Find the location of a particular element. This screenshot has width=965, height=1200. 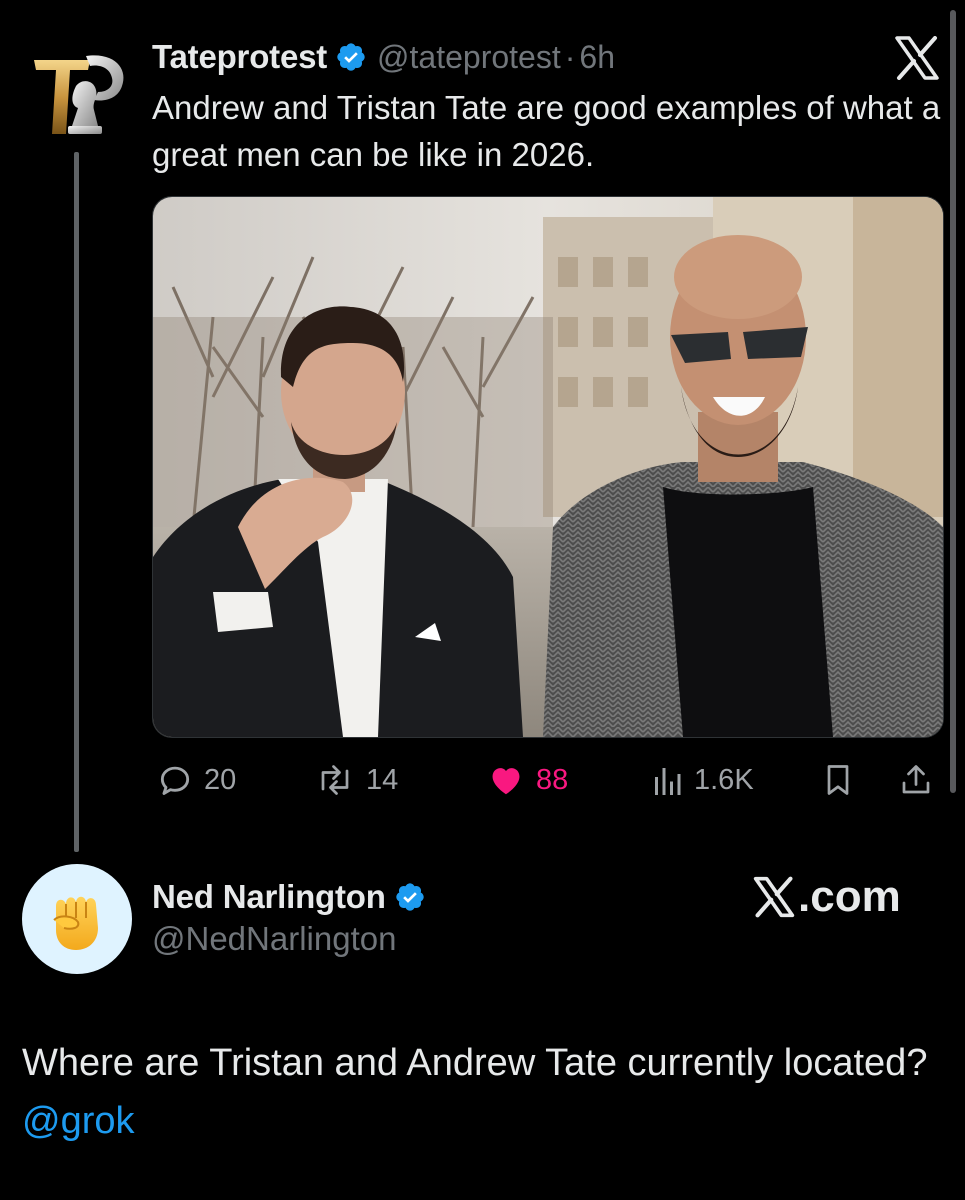

reply-author-avatar is located at coordinates (77, 919).